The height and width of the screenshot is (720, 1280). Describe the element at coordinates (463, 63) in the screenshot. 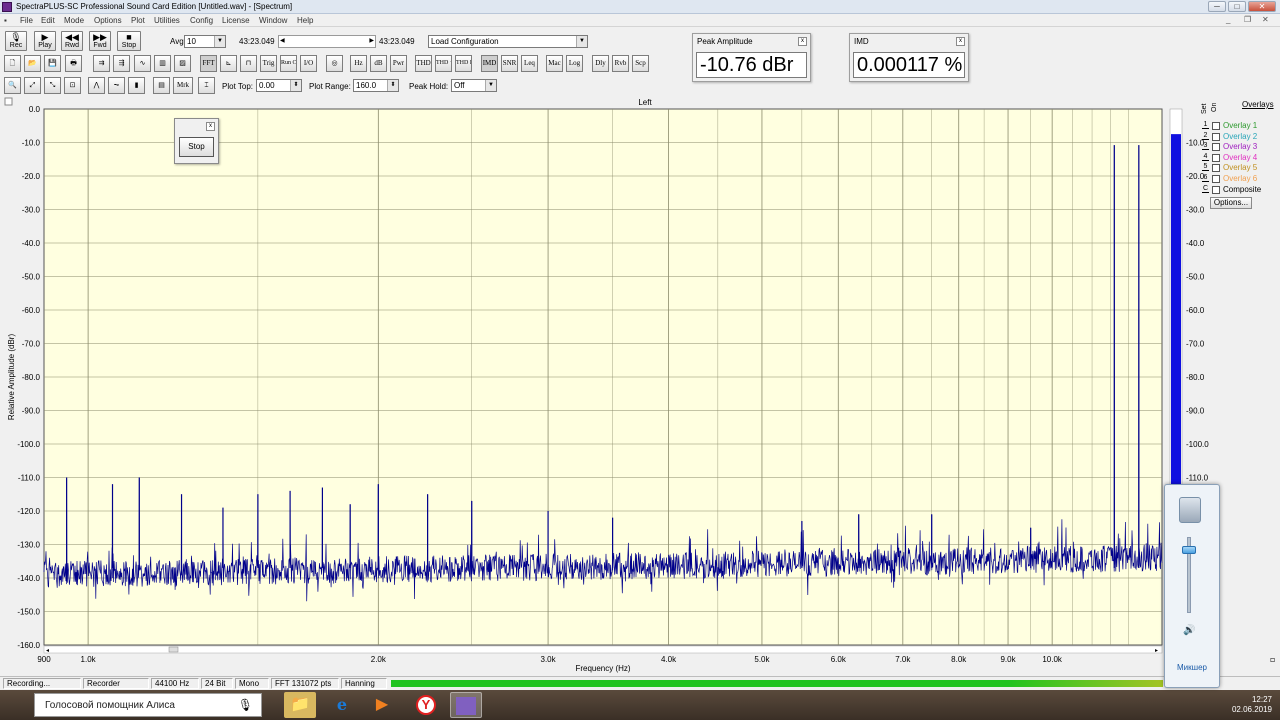

I see `thd-freq-button: THD Freq` at that location.